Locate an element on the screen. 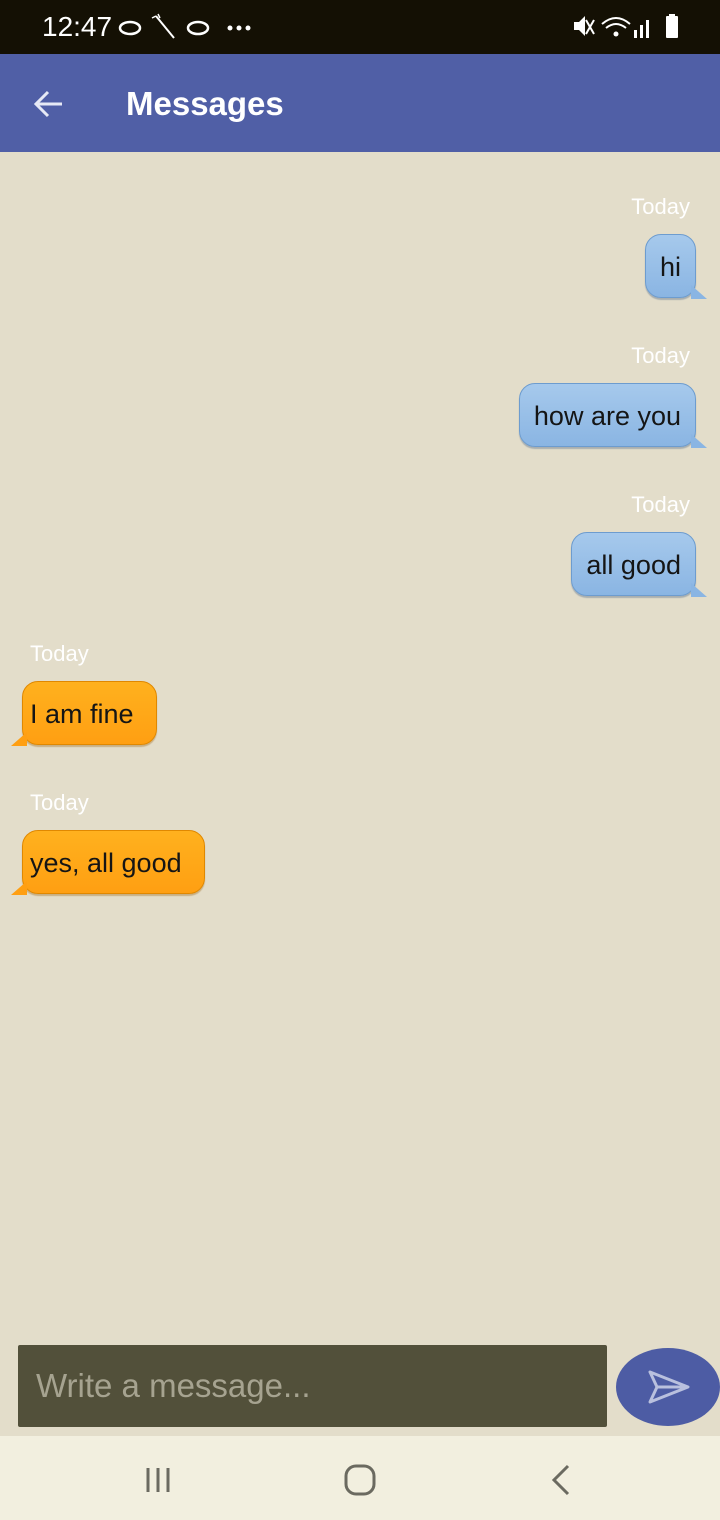  send-button is located at coordinates (668, 1387).